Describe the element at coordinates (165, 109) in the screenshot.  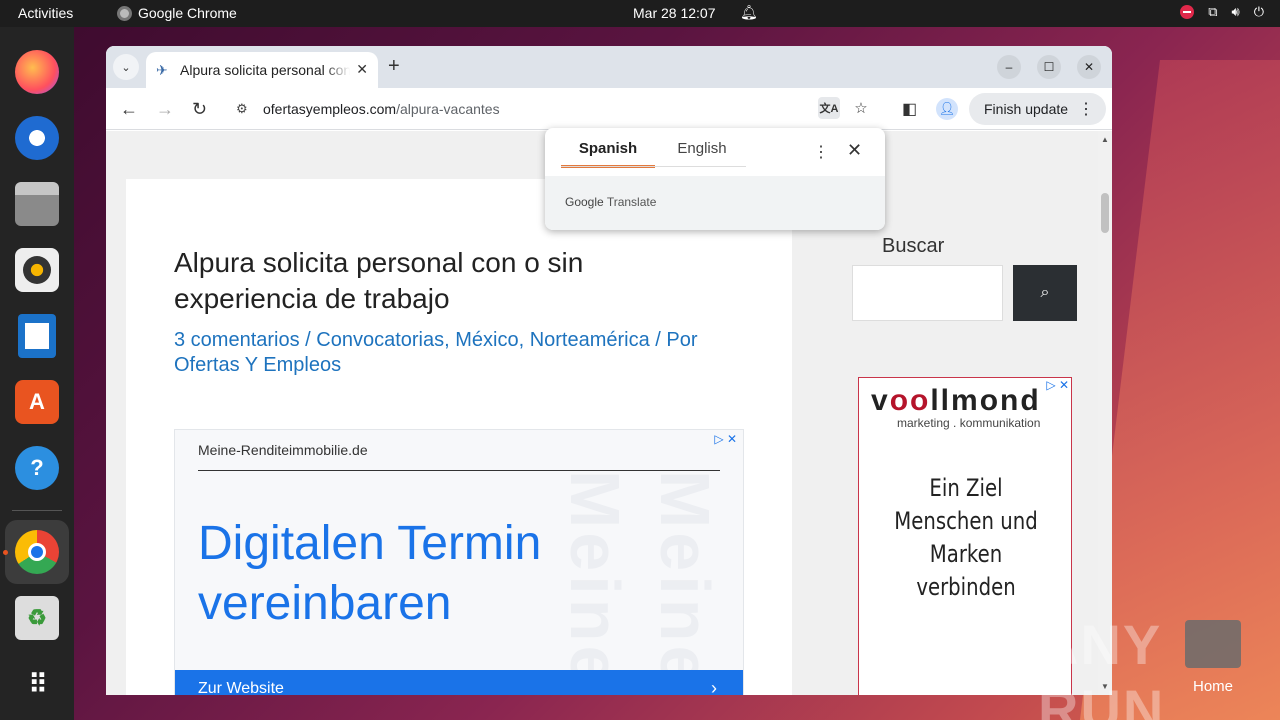
I see `forward-arrow-icon: →` at that location.